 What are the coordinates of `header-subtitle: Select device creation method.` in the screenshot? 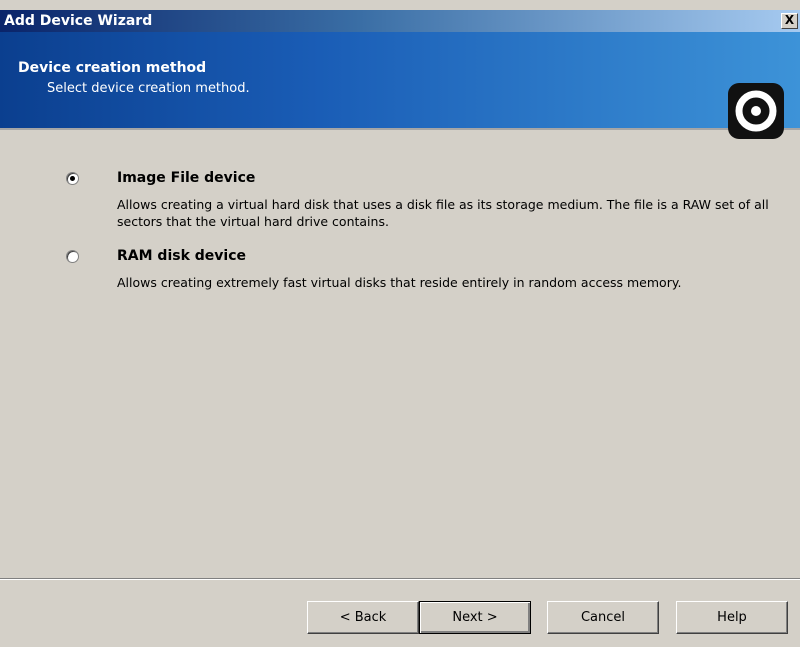 It's located at (148, 88).